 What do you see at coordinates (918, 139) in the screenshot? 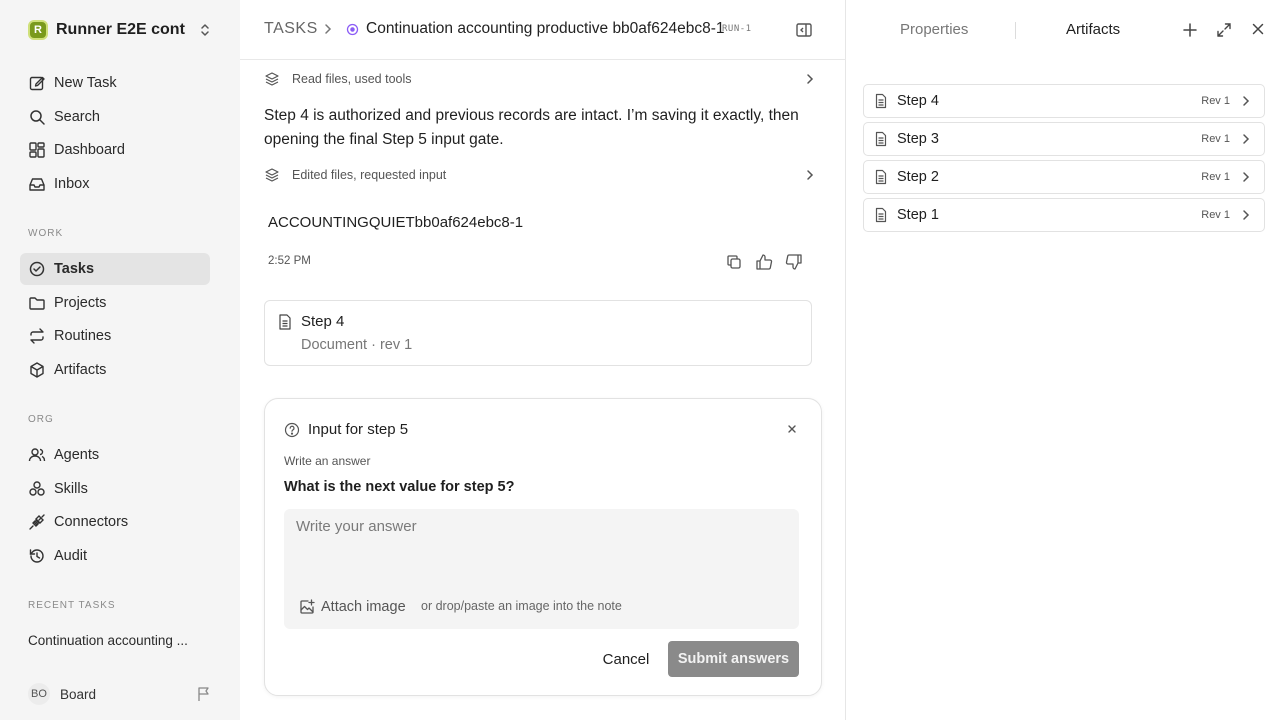
I see `artifact-name: Step 3` at bounding box center [918, 139].